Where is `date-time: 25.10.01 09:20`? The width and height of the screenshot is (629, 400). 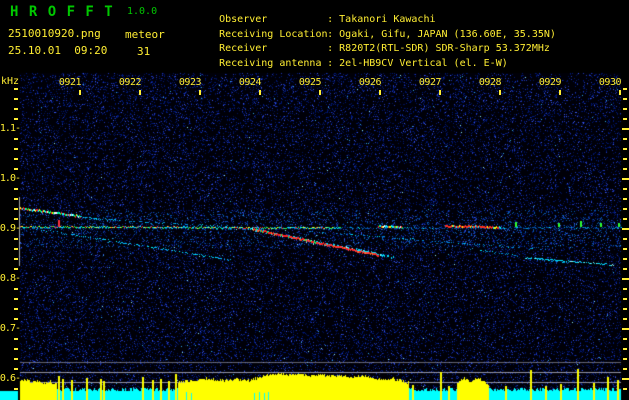 date-time: 25.10.01 09:20 is located at coordinates (58, 50).